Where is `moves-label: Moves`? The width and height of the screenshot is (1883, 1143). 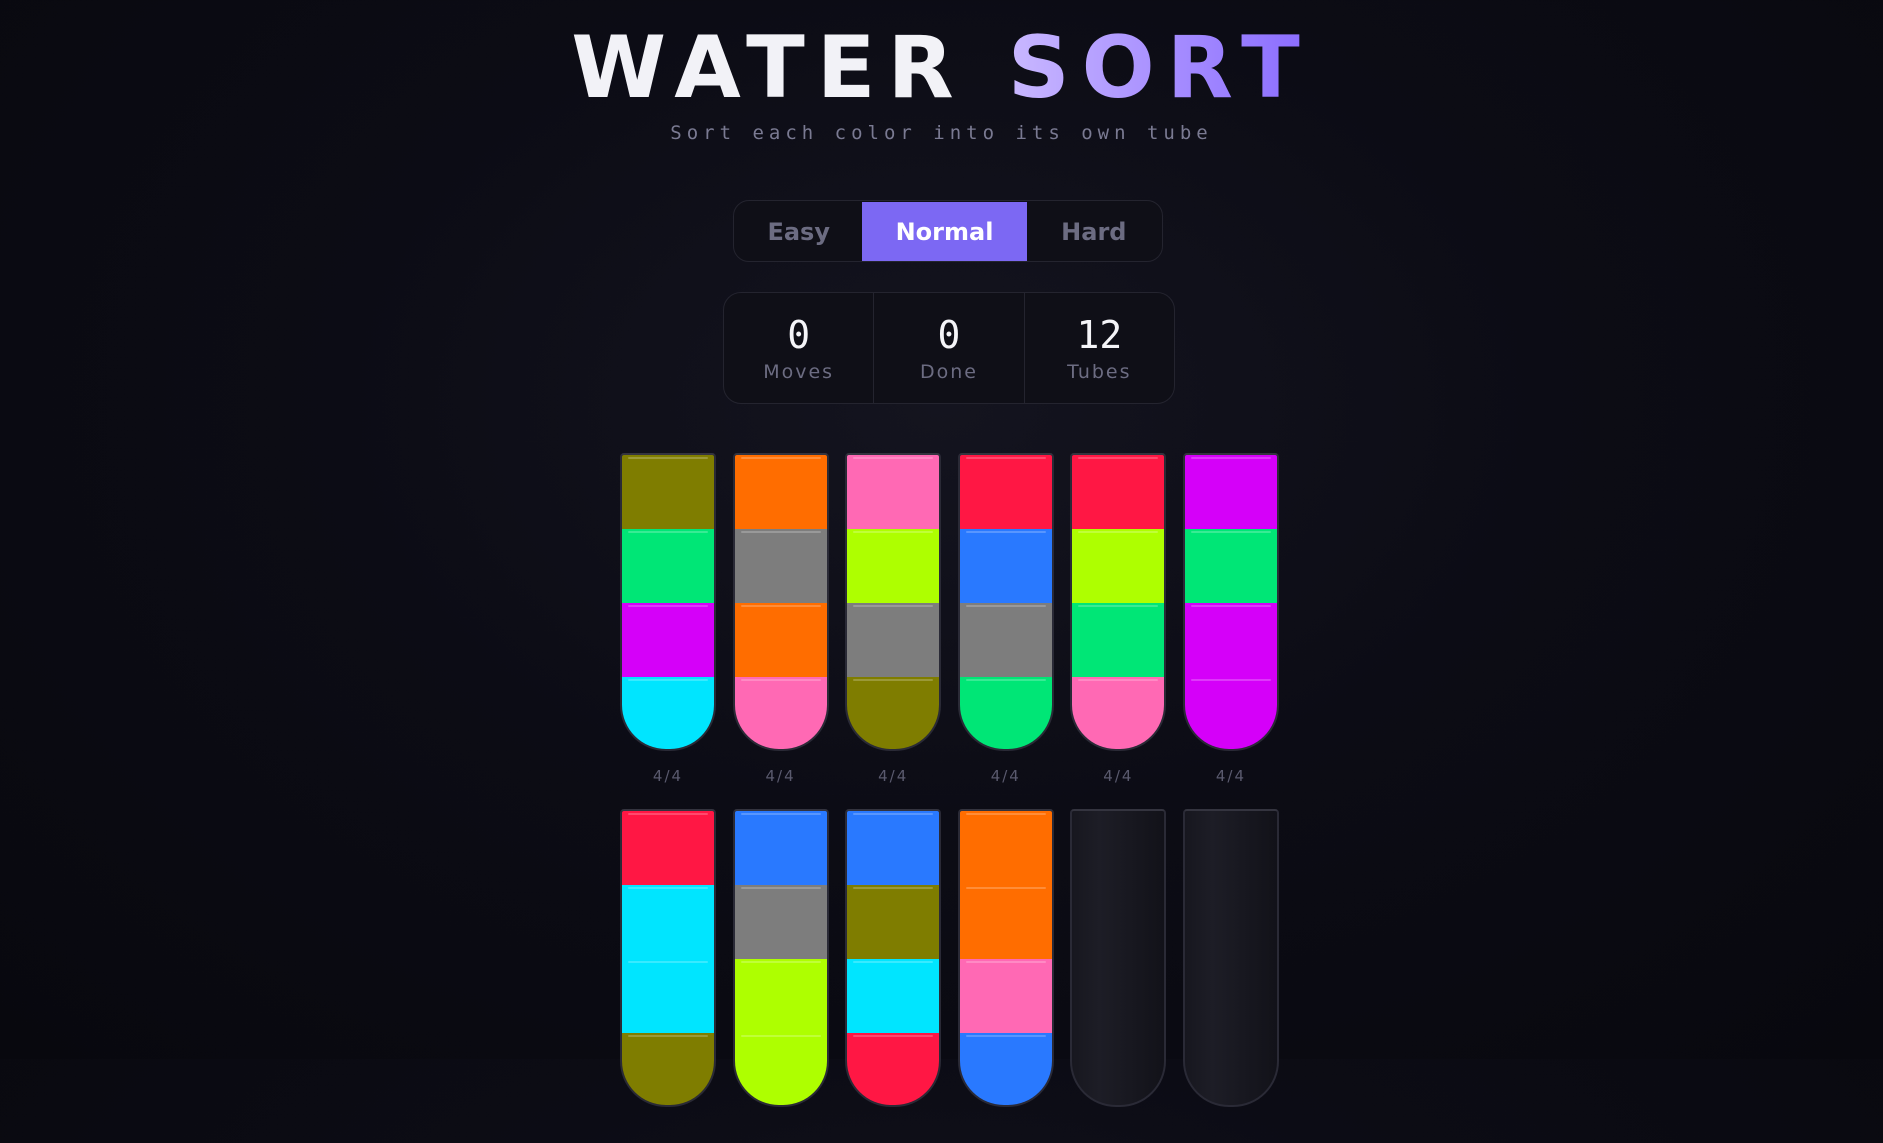
moves-label: Moves is located at coordinates (799, 372).